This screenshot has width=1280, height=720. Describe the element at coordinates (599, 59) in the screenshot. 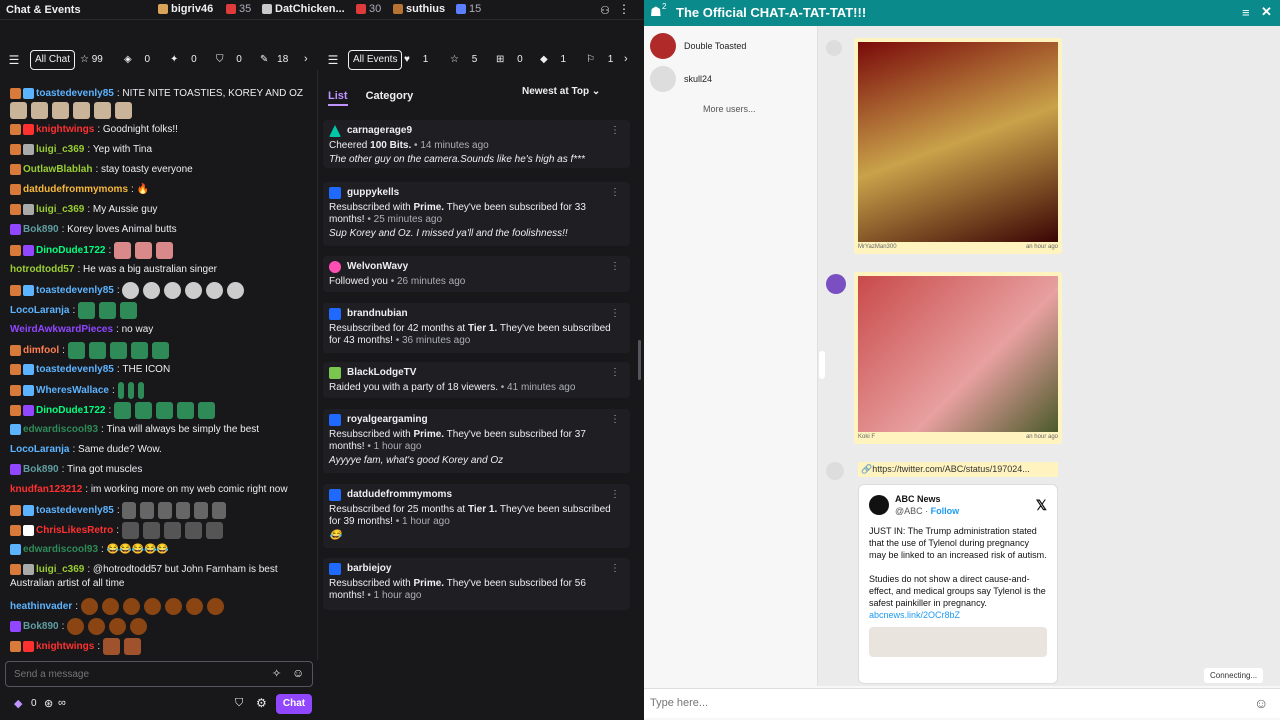

I see `filter-raid: ⚐ 1` at that location.